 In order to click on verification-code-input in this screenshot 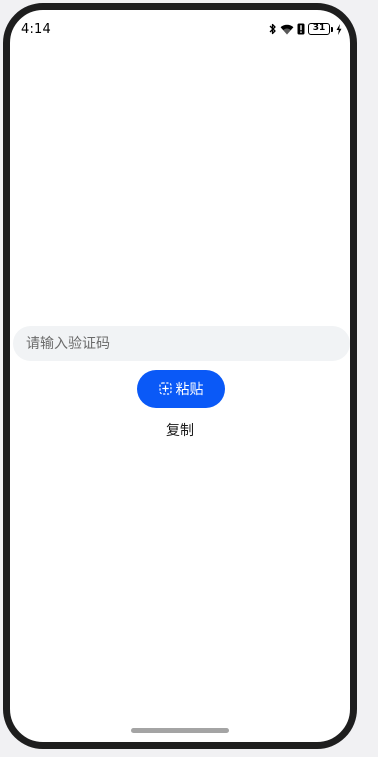, I will do `click(181, 343)`.